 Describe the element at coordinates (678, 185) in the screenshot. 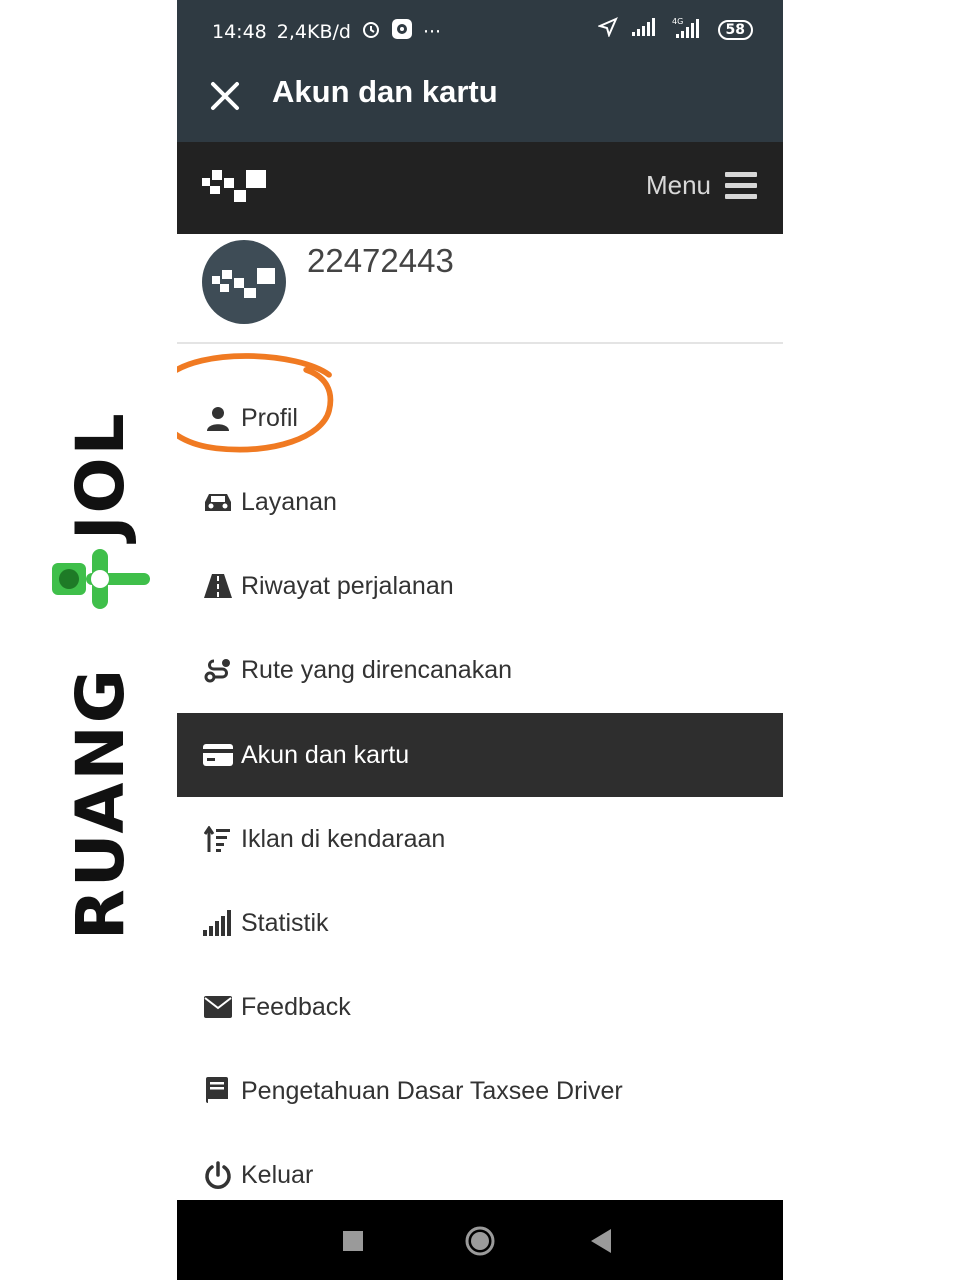

I see `menu-label: Menu` at that location.